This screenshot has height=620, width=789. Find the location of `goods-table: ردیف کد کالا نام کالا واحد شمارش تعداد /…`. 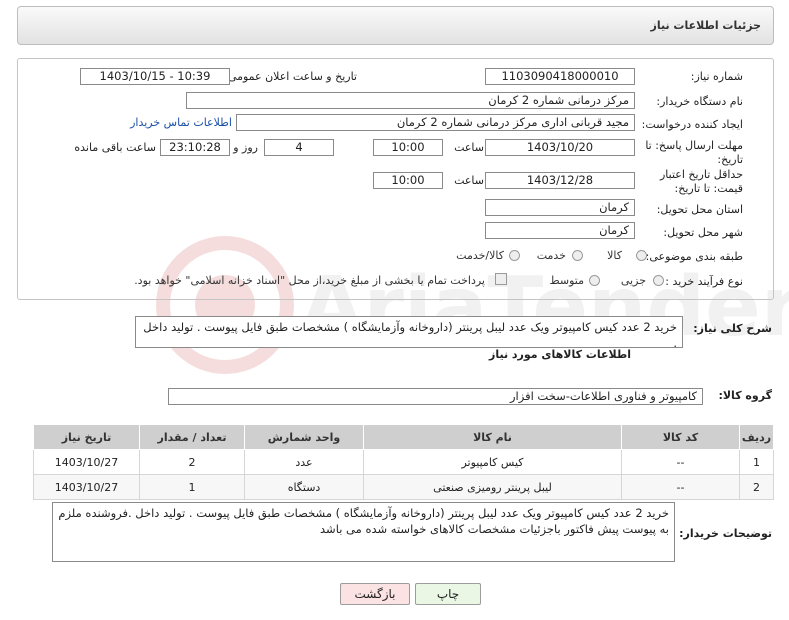

goods-table: ردیف کد کالا نام کالا واحد شمارش تعداد /… is located at coordinates (403, 462).